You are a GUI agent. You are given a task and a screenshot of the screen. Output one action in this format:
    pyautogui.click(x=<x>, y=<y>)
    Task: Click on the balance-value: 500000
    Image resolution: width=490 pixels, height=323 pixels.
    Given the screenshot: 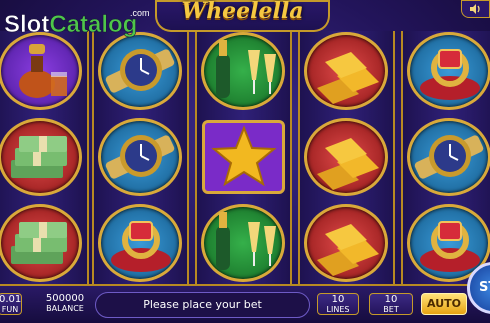 What is the action you would take?
    pyautogui.click(x=65, y=298)
    